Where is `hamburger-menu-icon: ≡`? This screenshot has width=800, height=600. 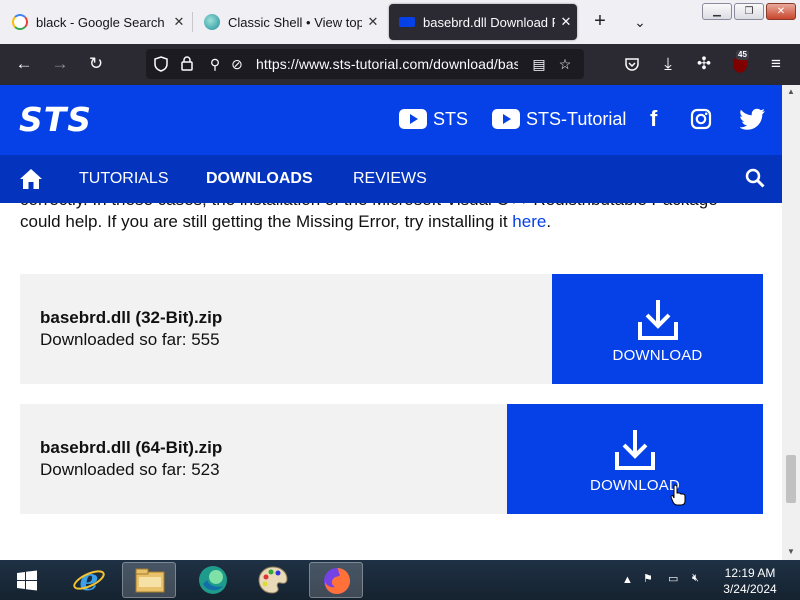 hamburger-menu-icon: ≡ is located at coordinates (776, 64).